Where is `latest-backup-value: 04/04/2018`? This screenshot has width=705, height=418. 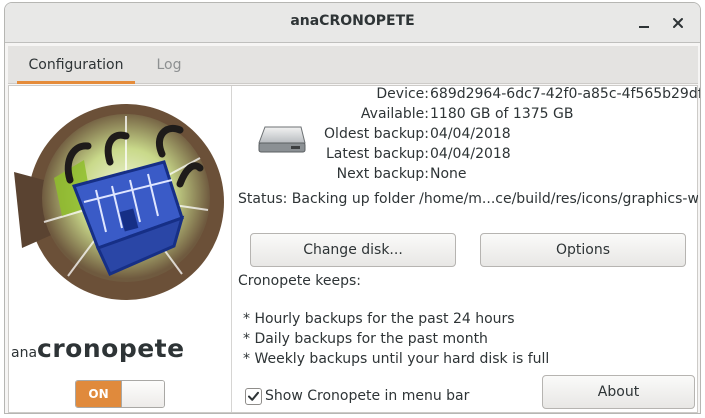
latest-backup-value: 04/04/2018 is located at coordinates (470, 154).